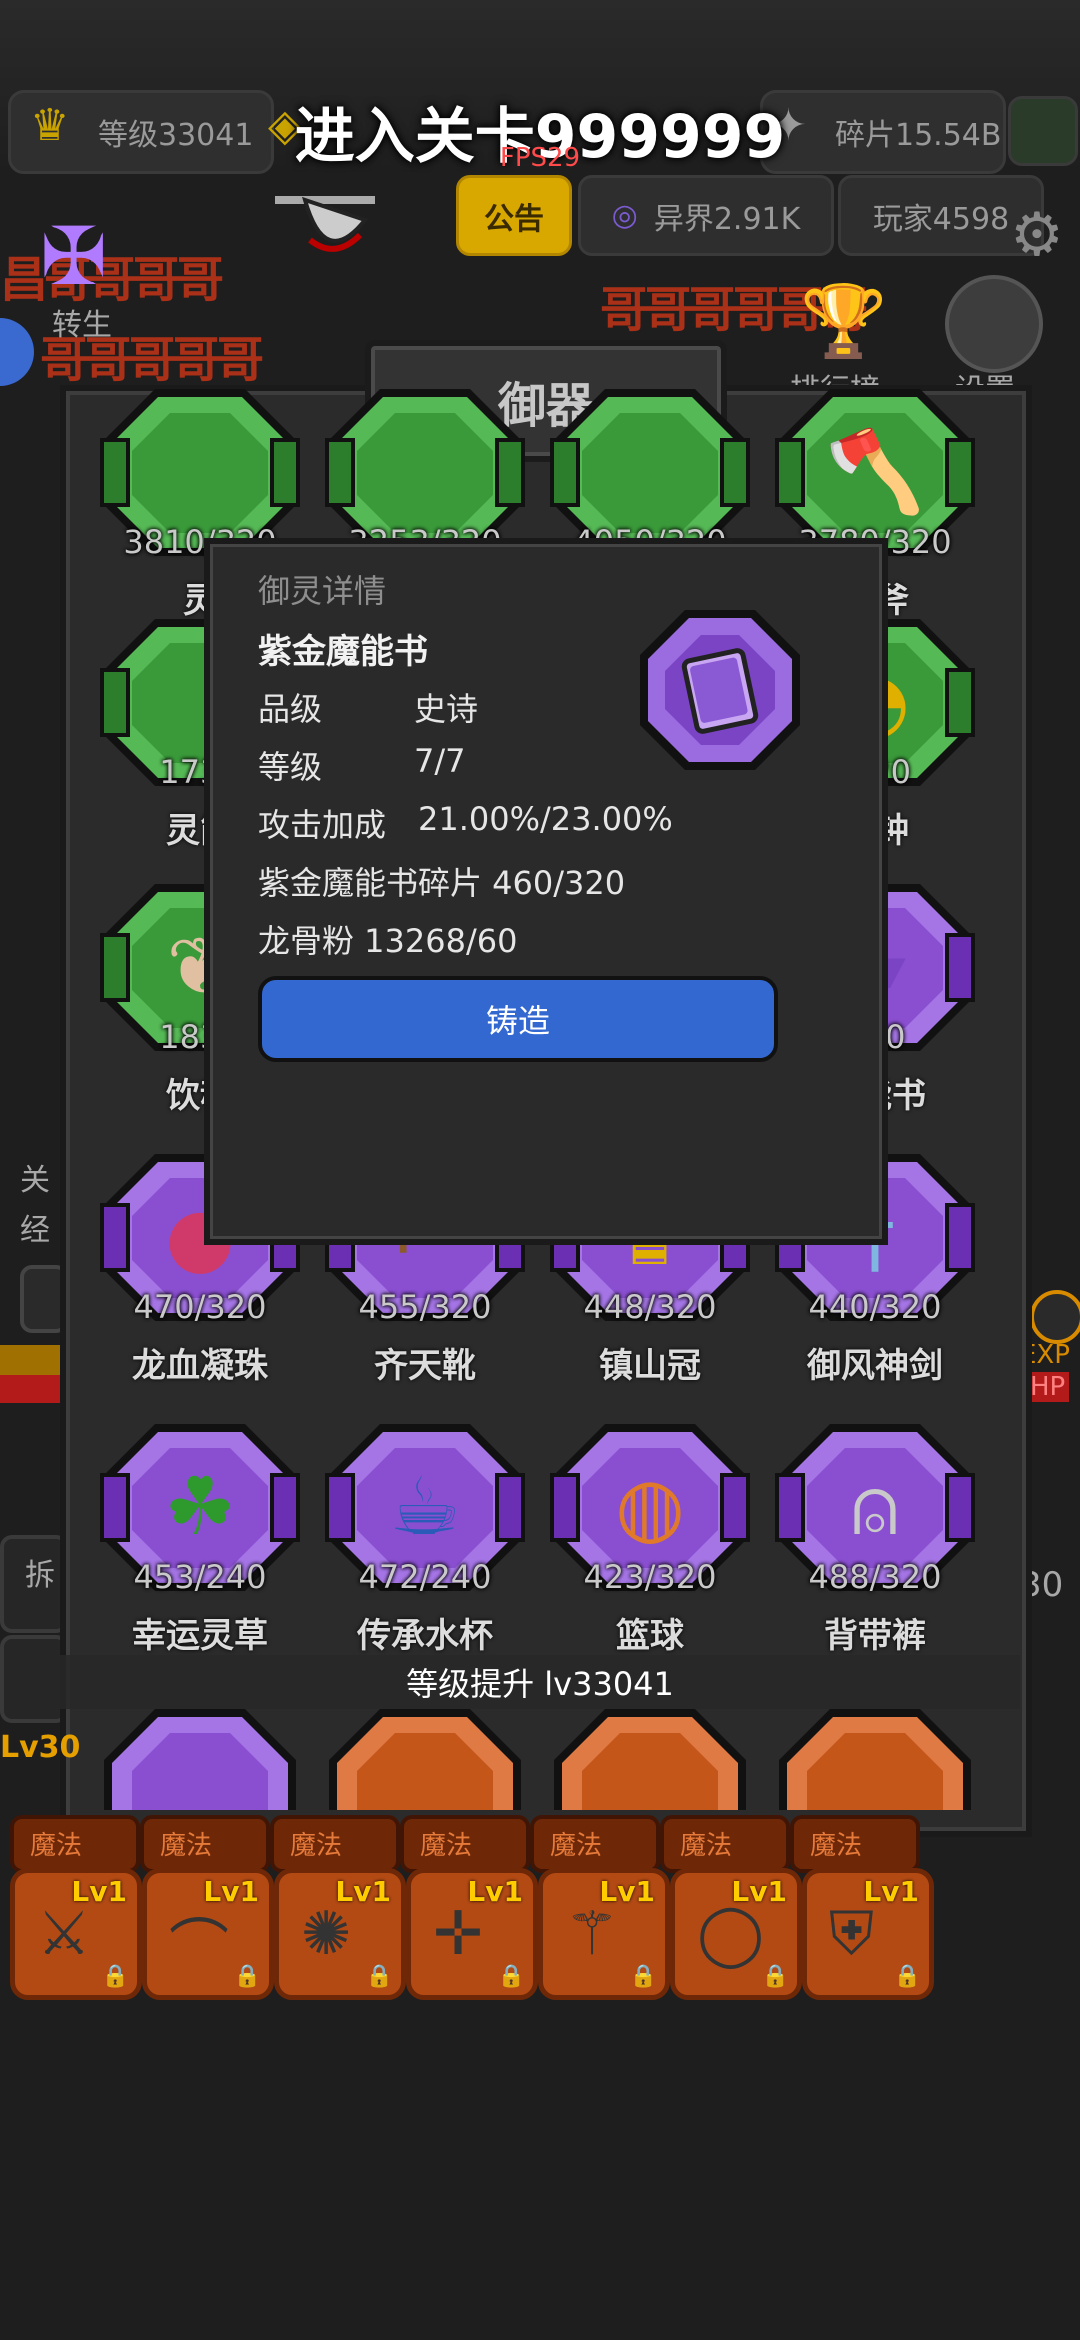  I want to click on swirl-icon: ◎, so click(624, 215).